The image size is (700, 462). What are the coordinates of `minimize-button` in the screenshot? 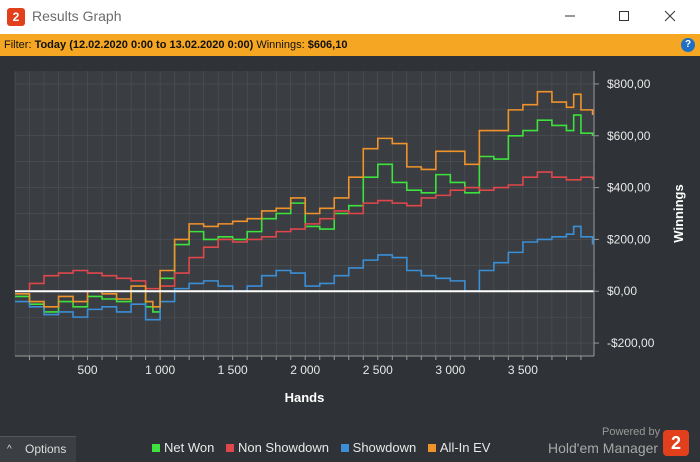 It's located at (570, 17).